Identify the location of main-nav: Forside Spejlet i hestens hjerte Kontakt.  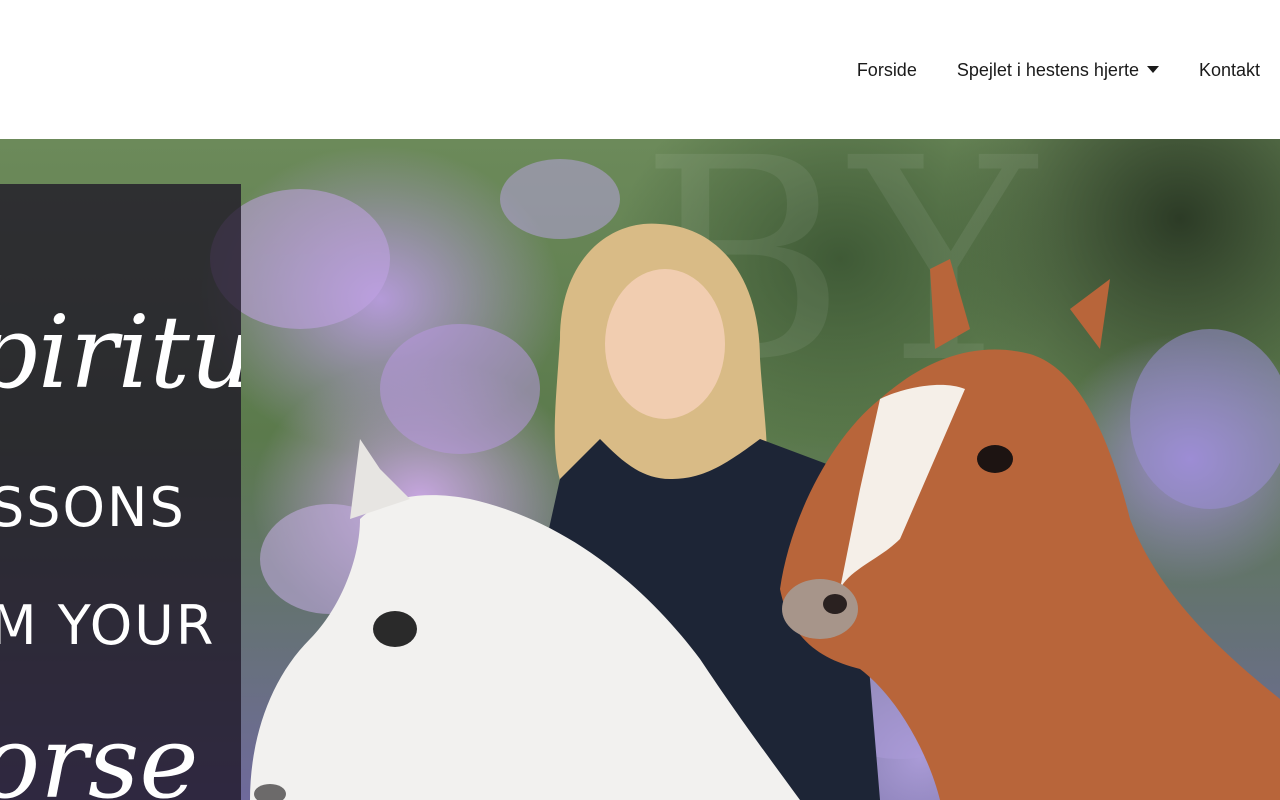
(1058, 70).